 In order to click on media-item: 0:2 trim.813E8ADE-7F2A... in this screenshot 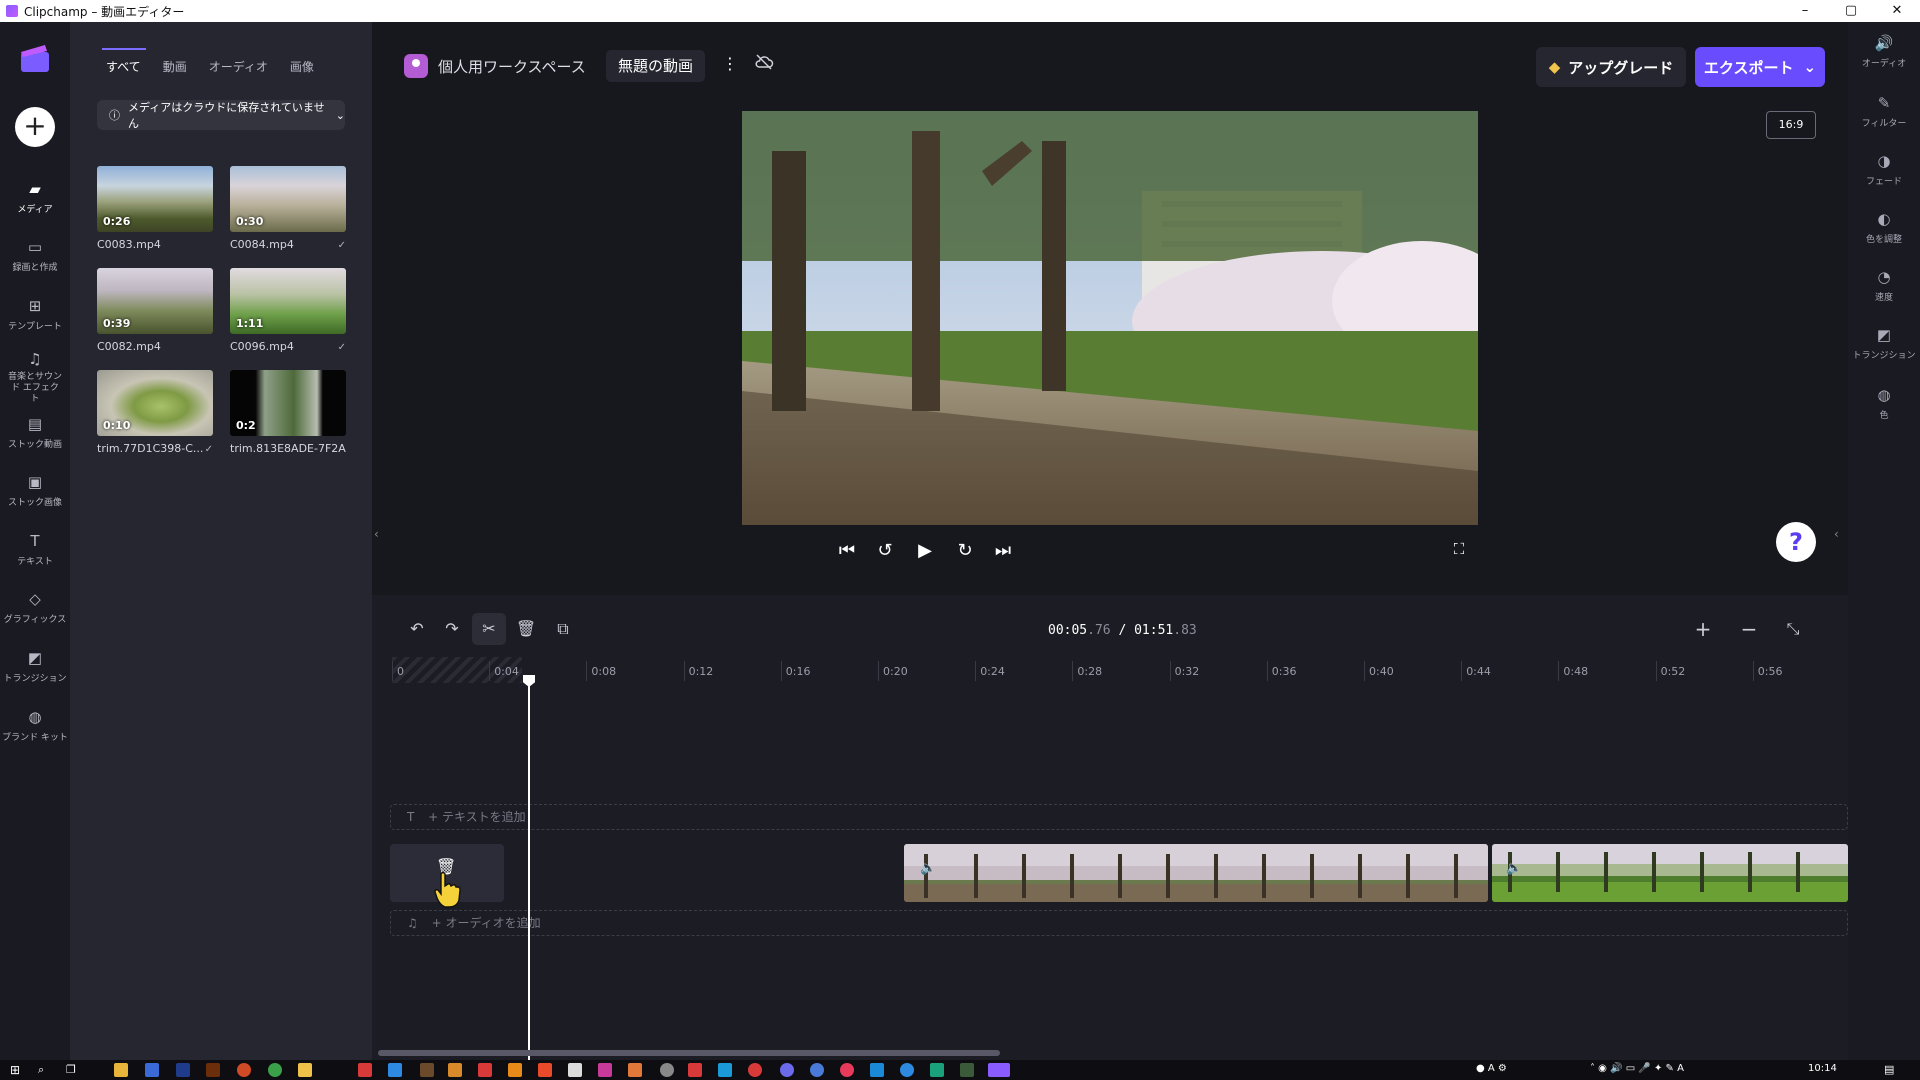, I will do `click(288, 412)`.